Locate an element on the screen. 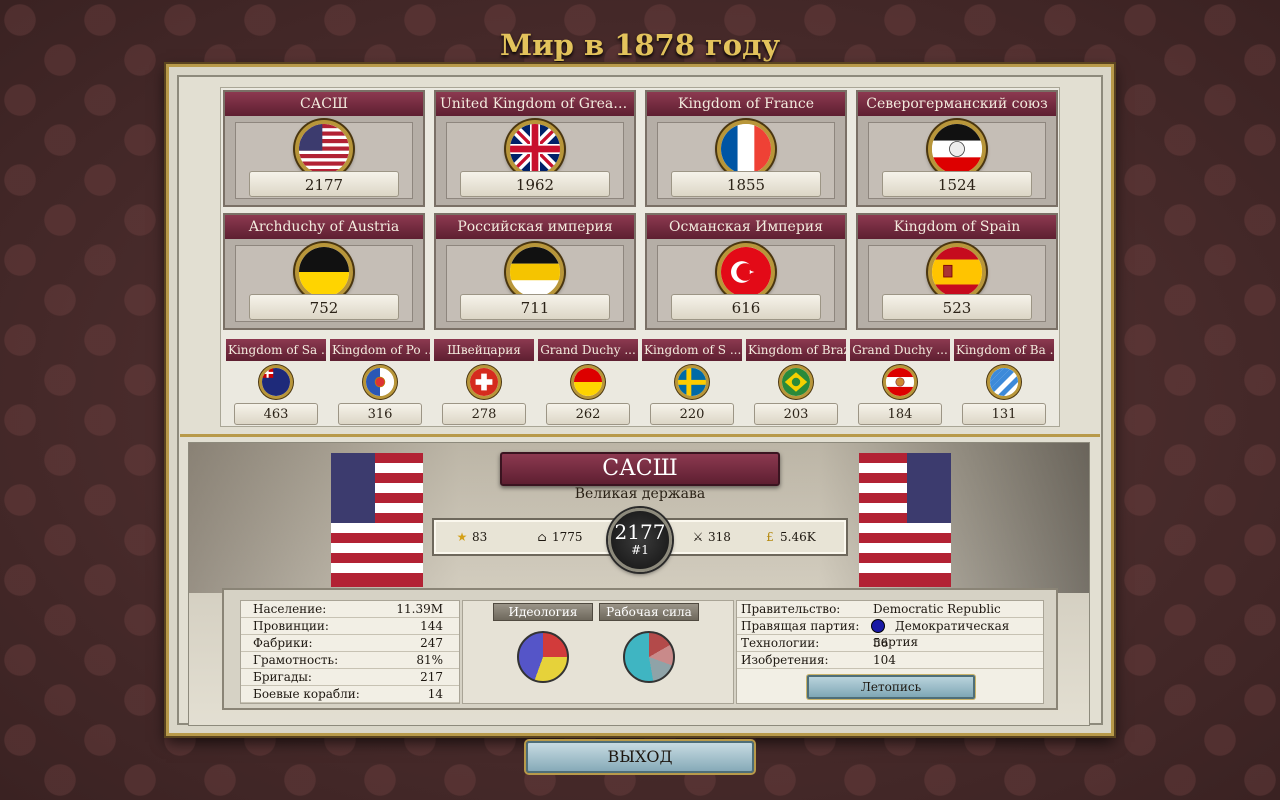 The height and width of the screenshot is (800, 1280). nation-score: 463 is located at coordinates (276, 414).